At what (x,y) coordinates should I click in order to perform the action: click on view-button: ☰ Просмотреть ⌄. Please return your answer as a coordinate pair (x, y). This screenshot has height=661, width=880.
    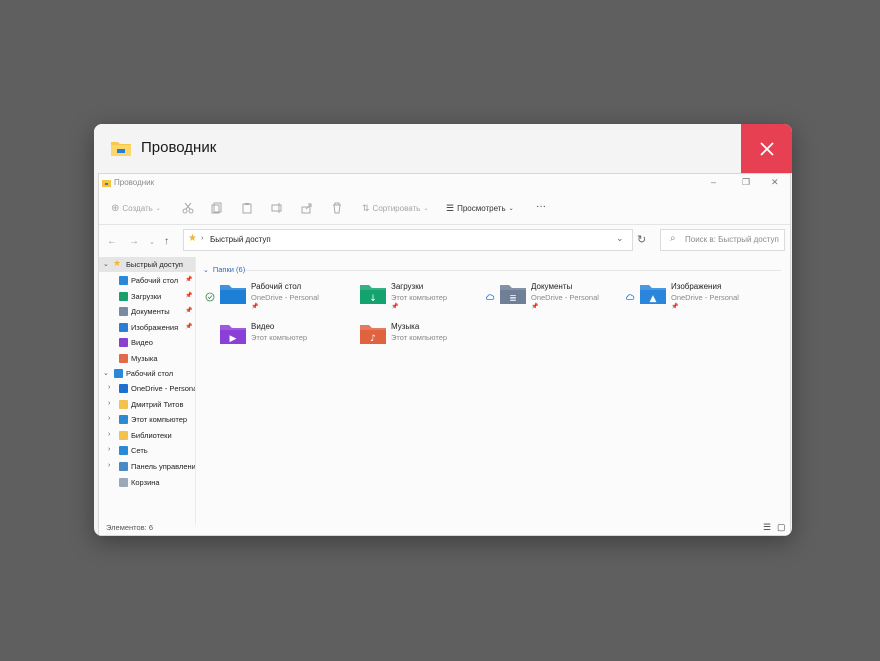
    Looking at the image, I should click on (480, 208).